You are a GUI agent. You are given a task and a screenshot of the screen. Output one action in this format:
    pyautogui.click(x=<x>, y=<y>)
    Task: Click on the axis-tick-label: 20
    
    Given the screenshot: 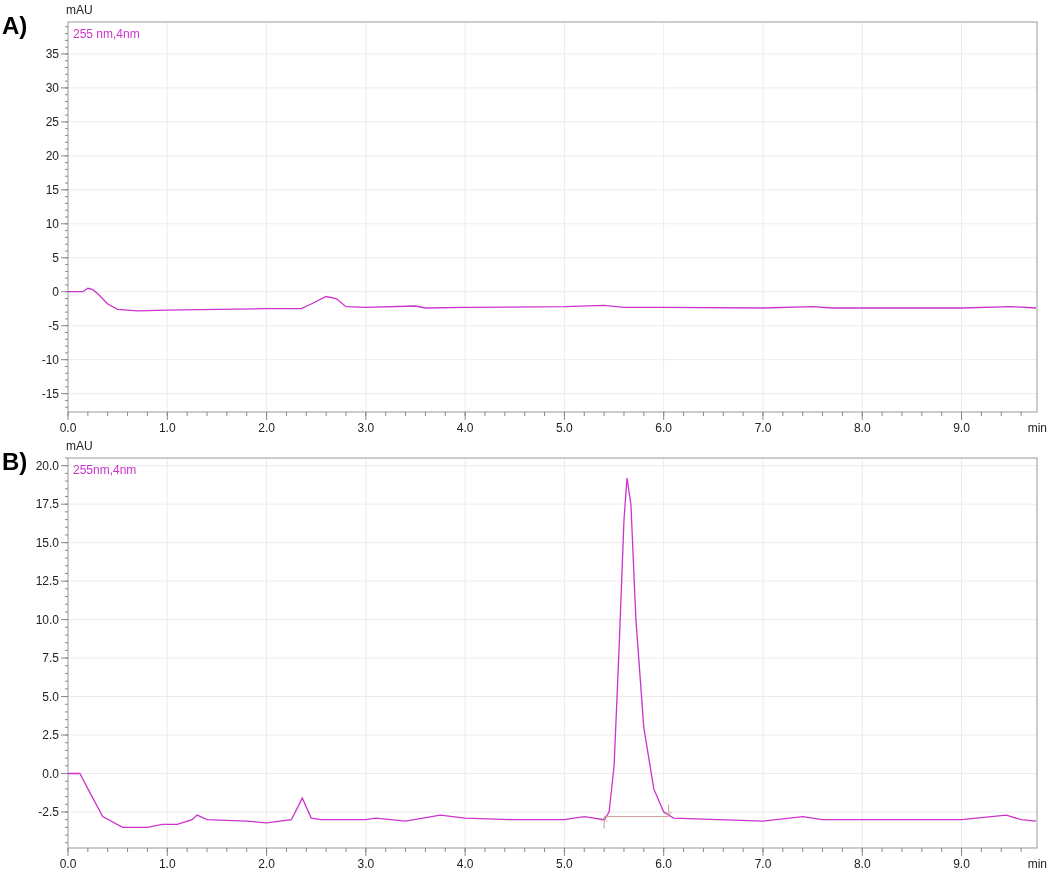 What is the action you would take?
    pyautogui.click(x=52, y=155)
    